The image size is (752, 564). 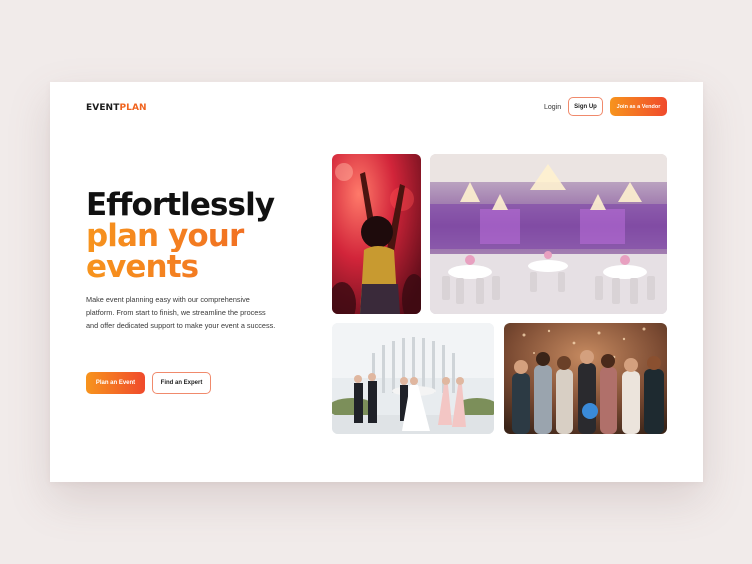 What do you see at coordinates (133, 108) in the screenshot?
I see `logo-plan-text: PLAN` at bounding box center [133, 108].